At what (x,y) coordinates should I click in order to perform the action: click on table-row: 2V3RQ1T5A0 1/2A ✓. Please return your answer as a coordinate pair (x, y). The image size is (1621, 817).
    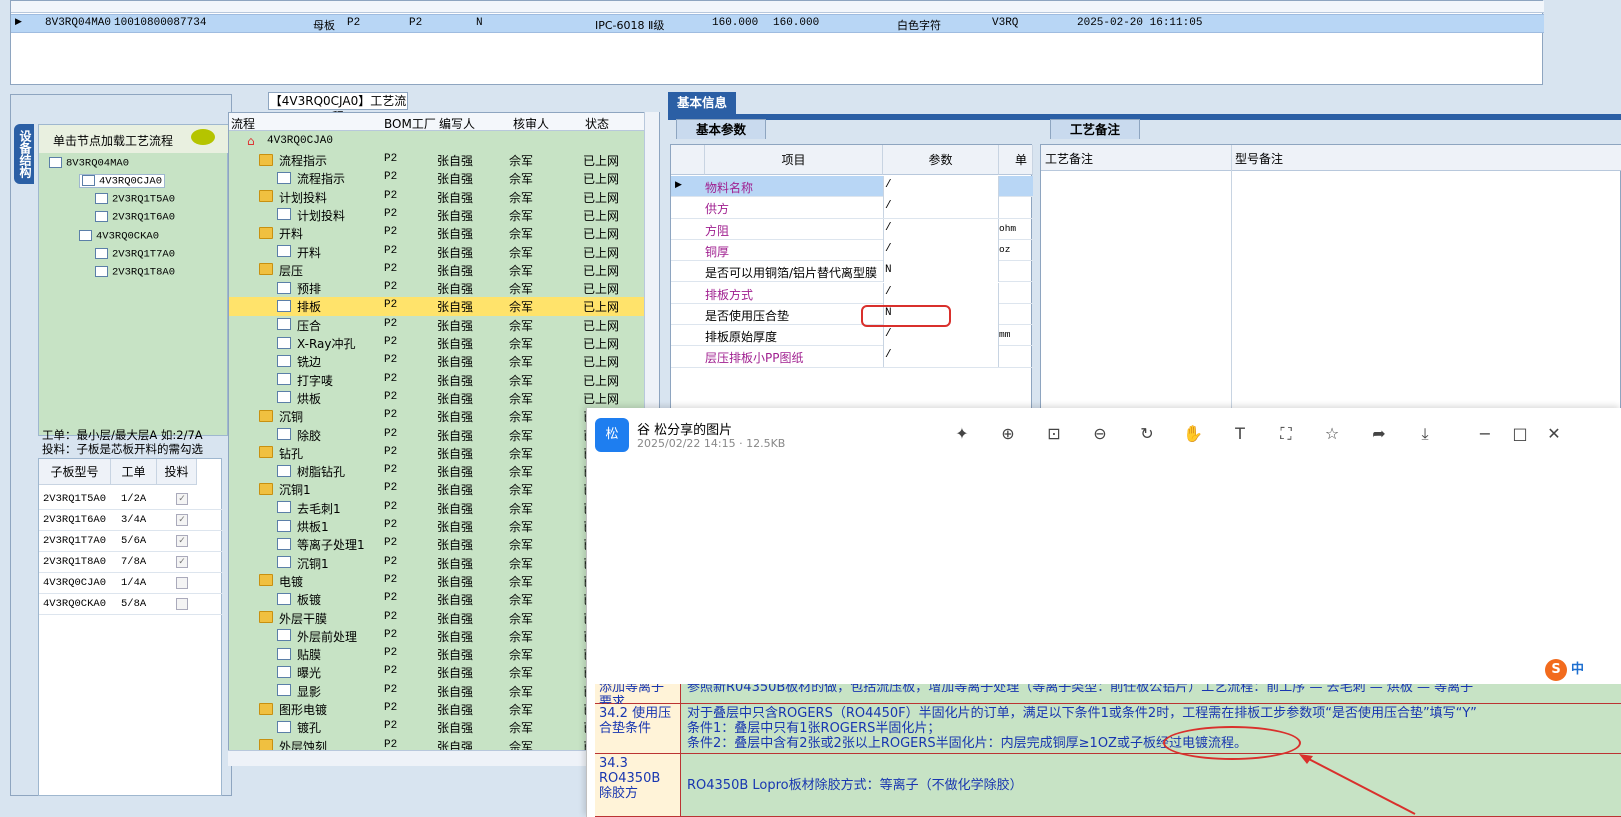
    Looking at the image, I should click on (131, 499).